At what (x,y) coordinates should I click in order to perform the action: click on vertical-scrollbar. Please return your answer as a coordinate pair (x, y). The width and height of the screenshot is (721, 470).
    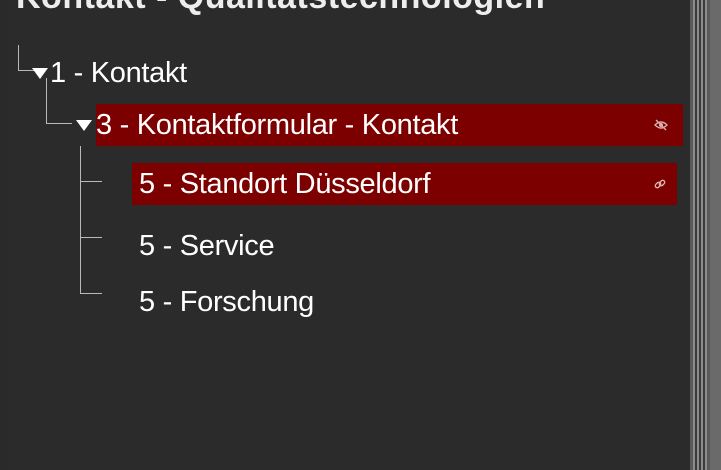
    Looking at the image, I should click on (705, 235).